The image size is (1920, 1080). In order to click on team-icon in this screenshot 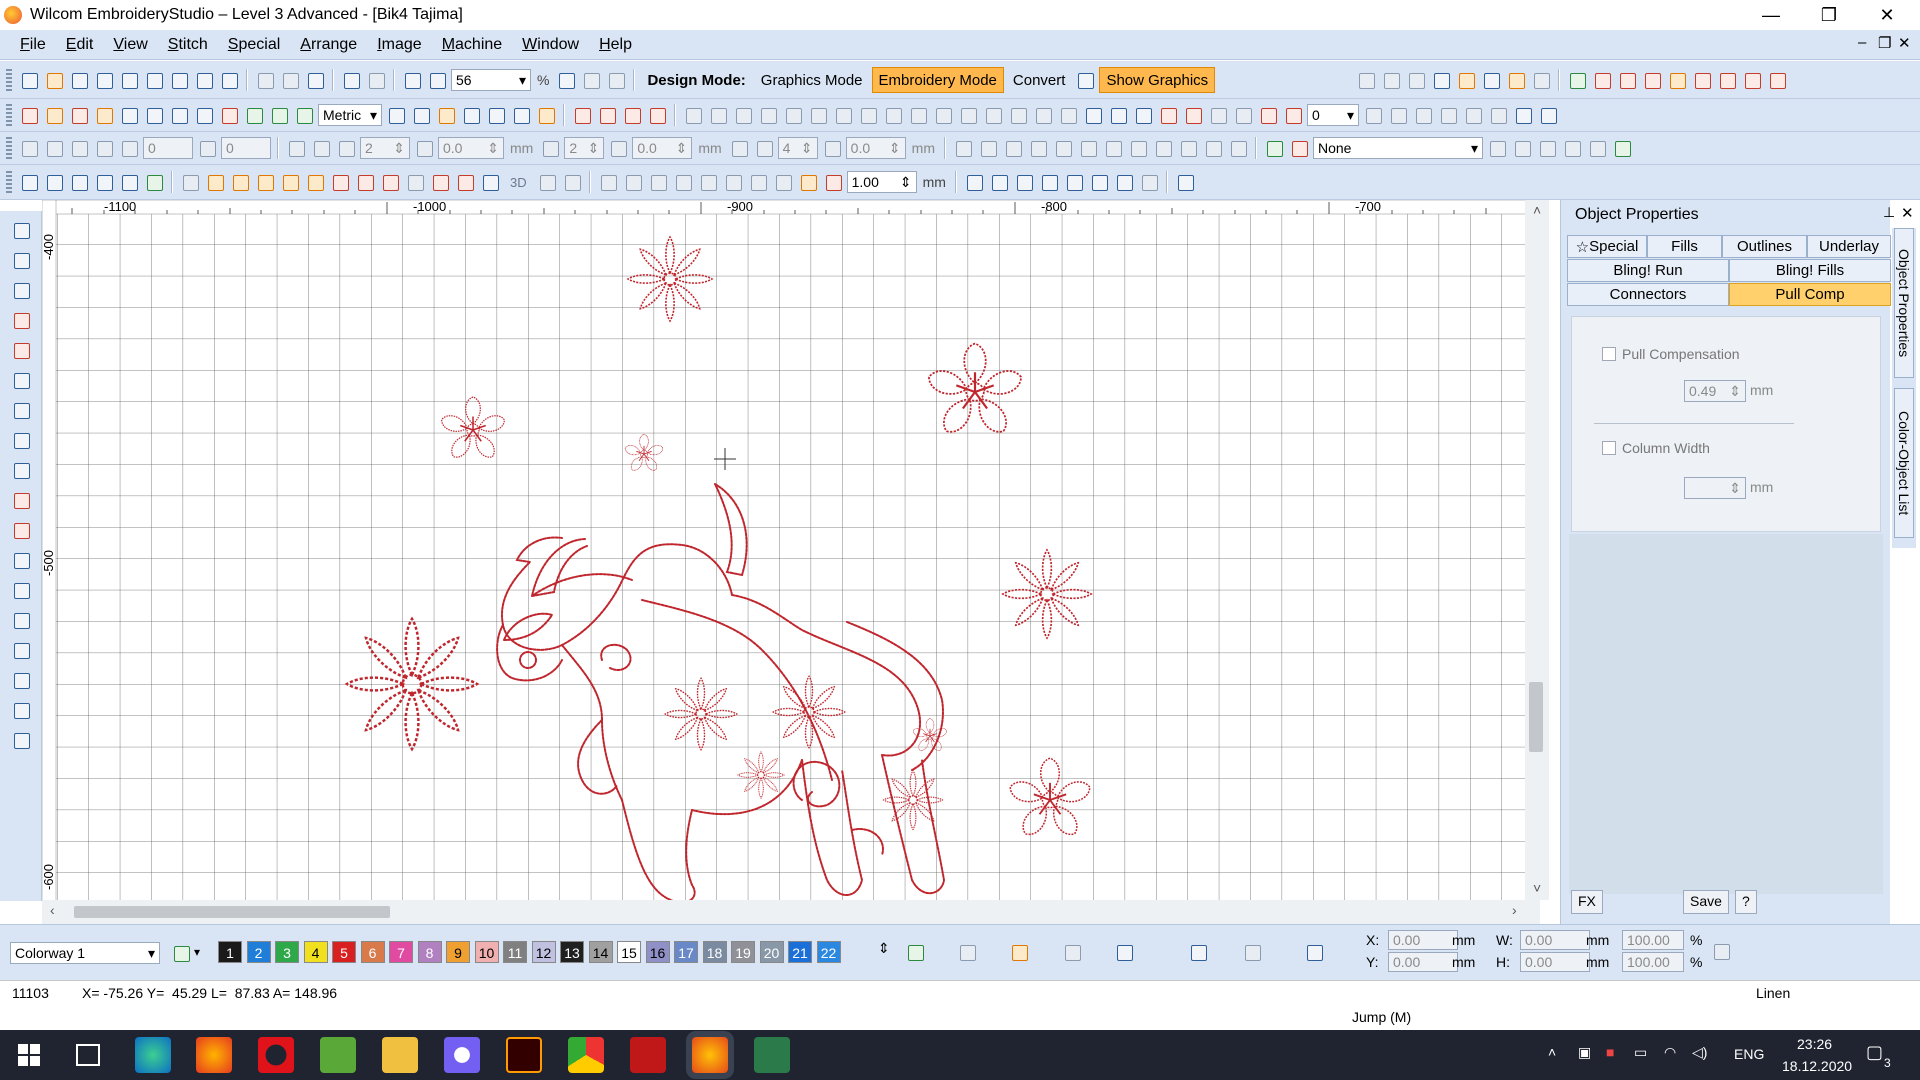, I will do `click(21, 680)`.